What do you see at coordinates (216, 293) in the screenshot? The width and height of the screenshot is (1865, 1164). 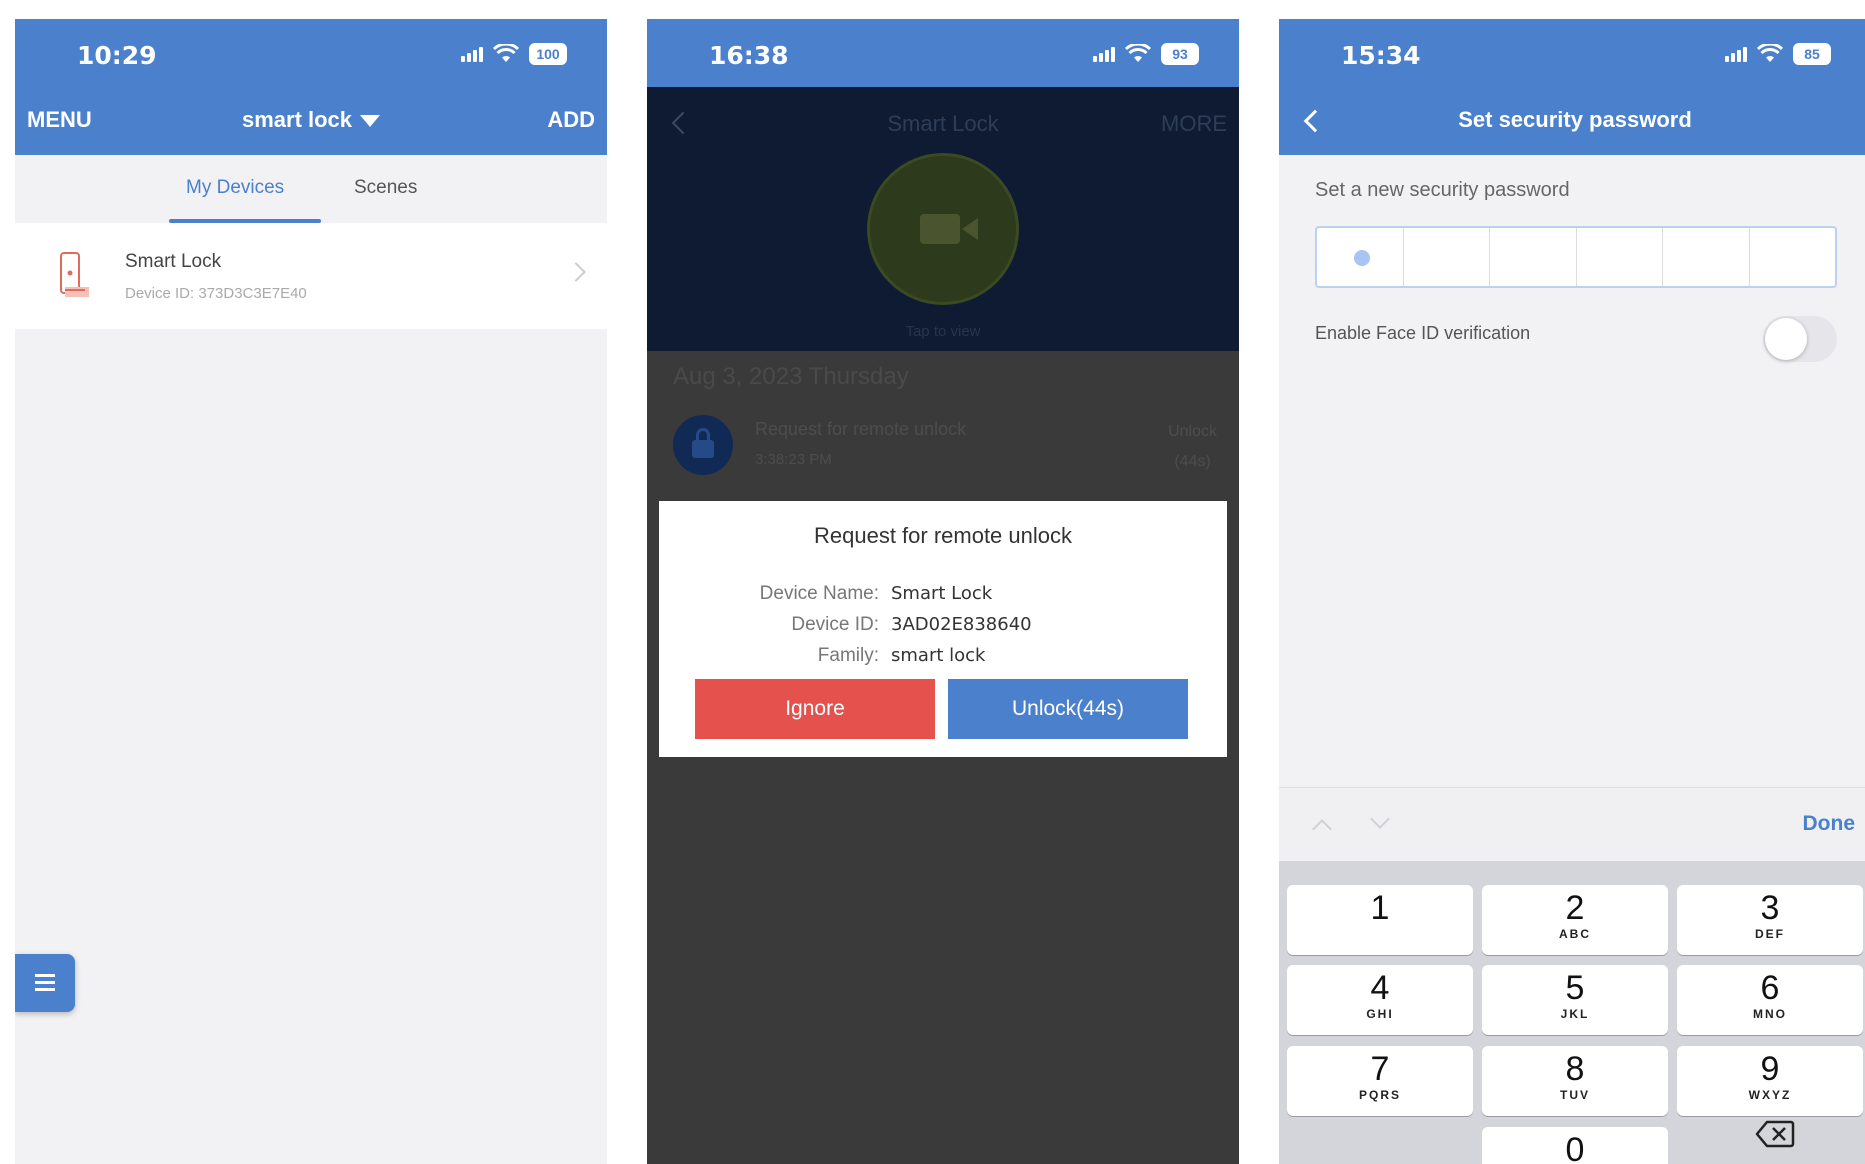 I see `device-id: Device ID: 373D3C3E7E40` at bounding box center [216, 293].